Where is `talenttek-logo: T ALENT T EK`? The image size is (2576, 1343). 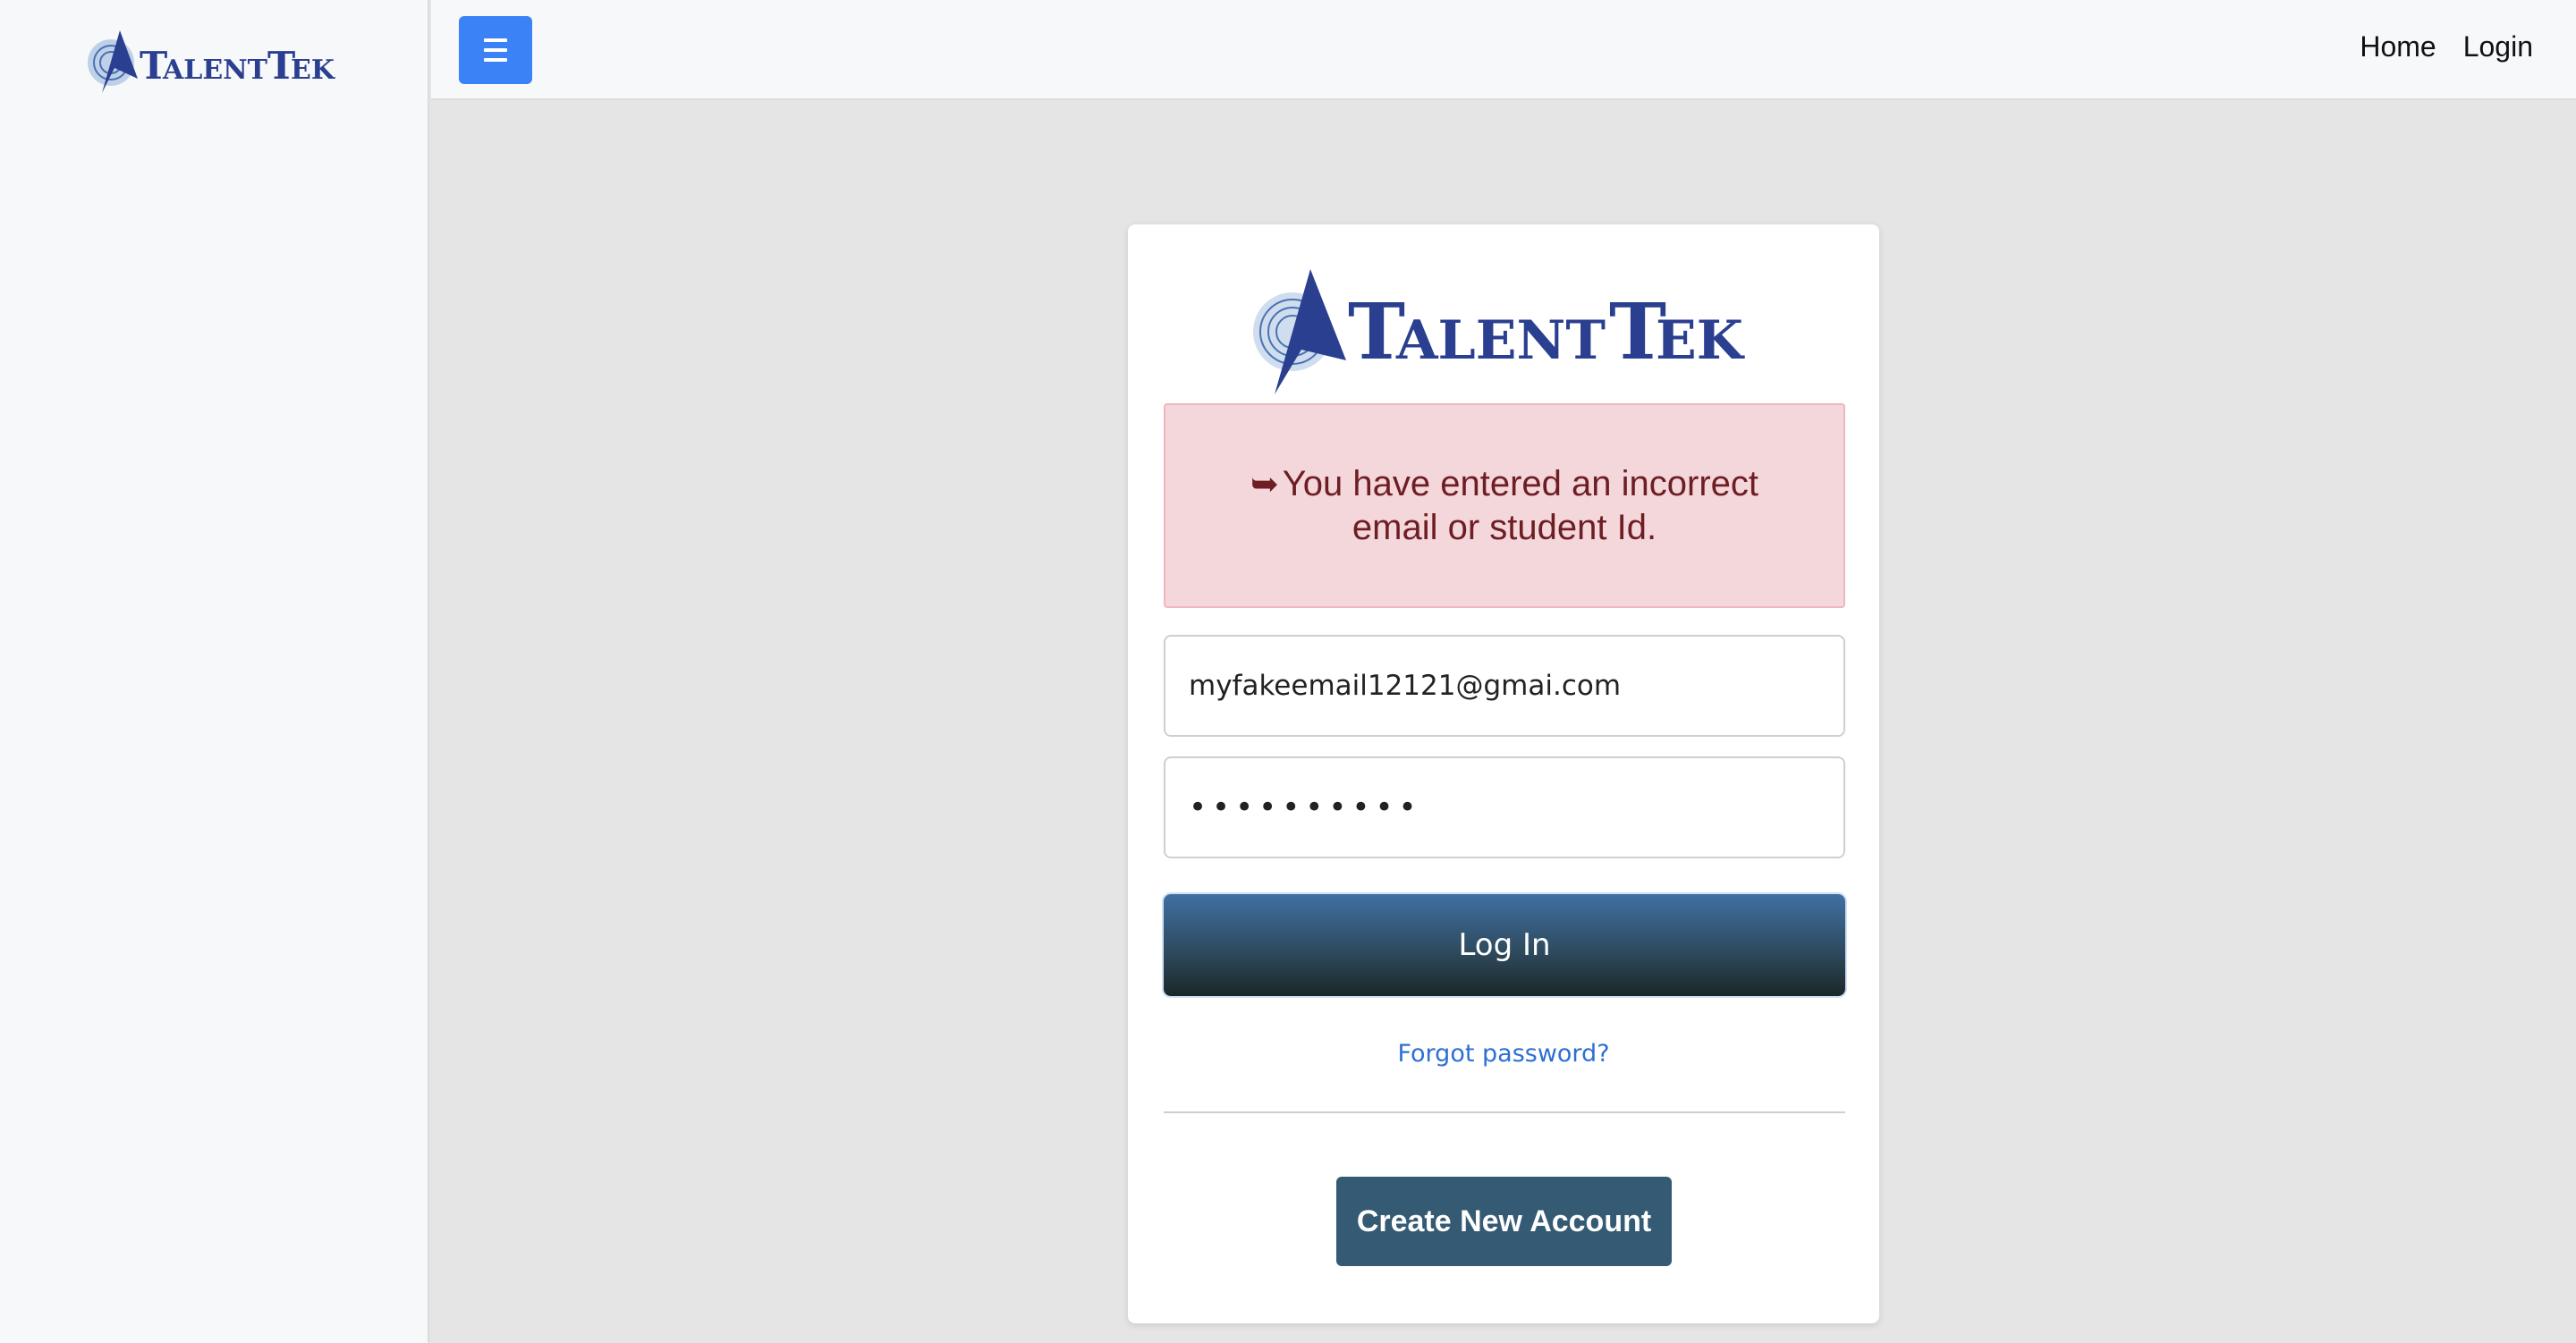 talenttek-logo: T ALENT T EK is located at coordinates (1507, 329).